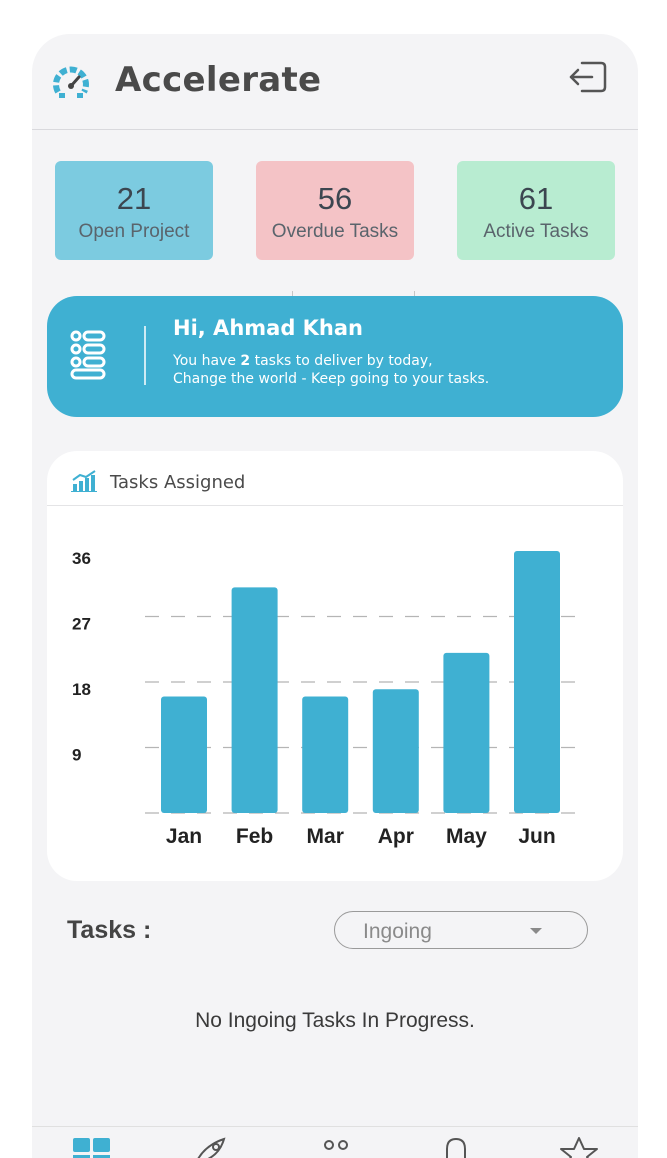 This screenshot has width=667, height=1158. What do you see at coordinates (88, 355) in the screenshot?
I see `list-icon` at bounding box center [88, 355].